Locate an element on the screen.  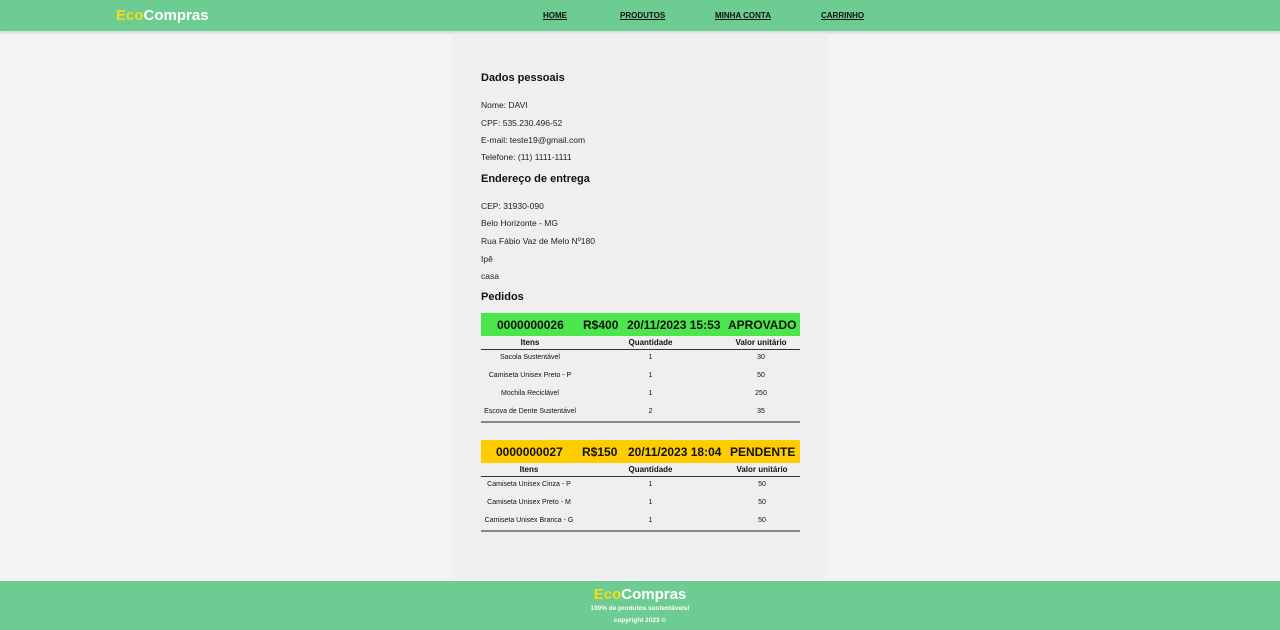
item-name: Camiseta Unisex Cinza - P is located at coordinates (529, 484).